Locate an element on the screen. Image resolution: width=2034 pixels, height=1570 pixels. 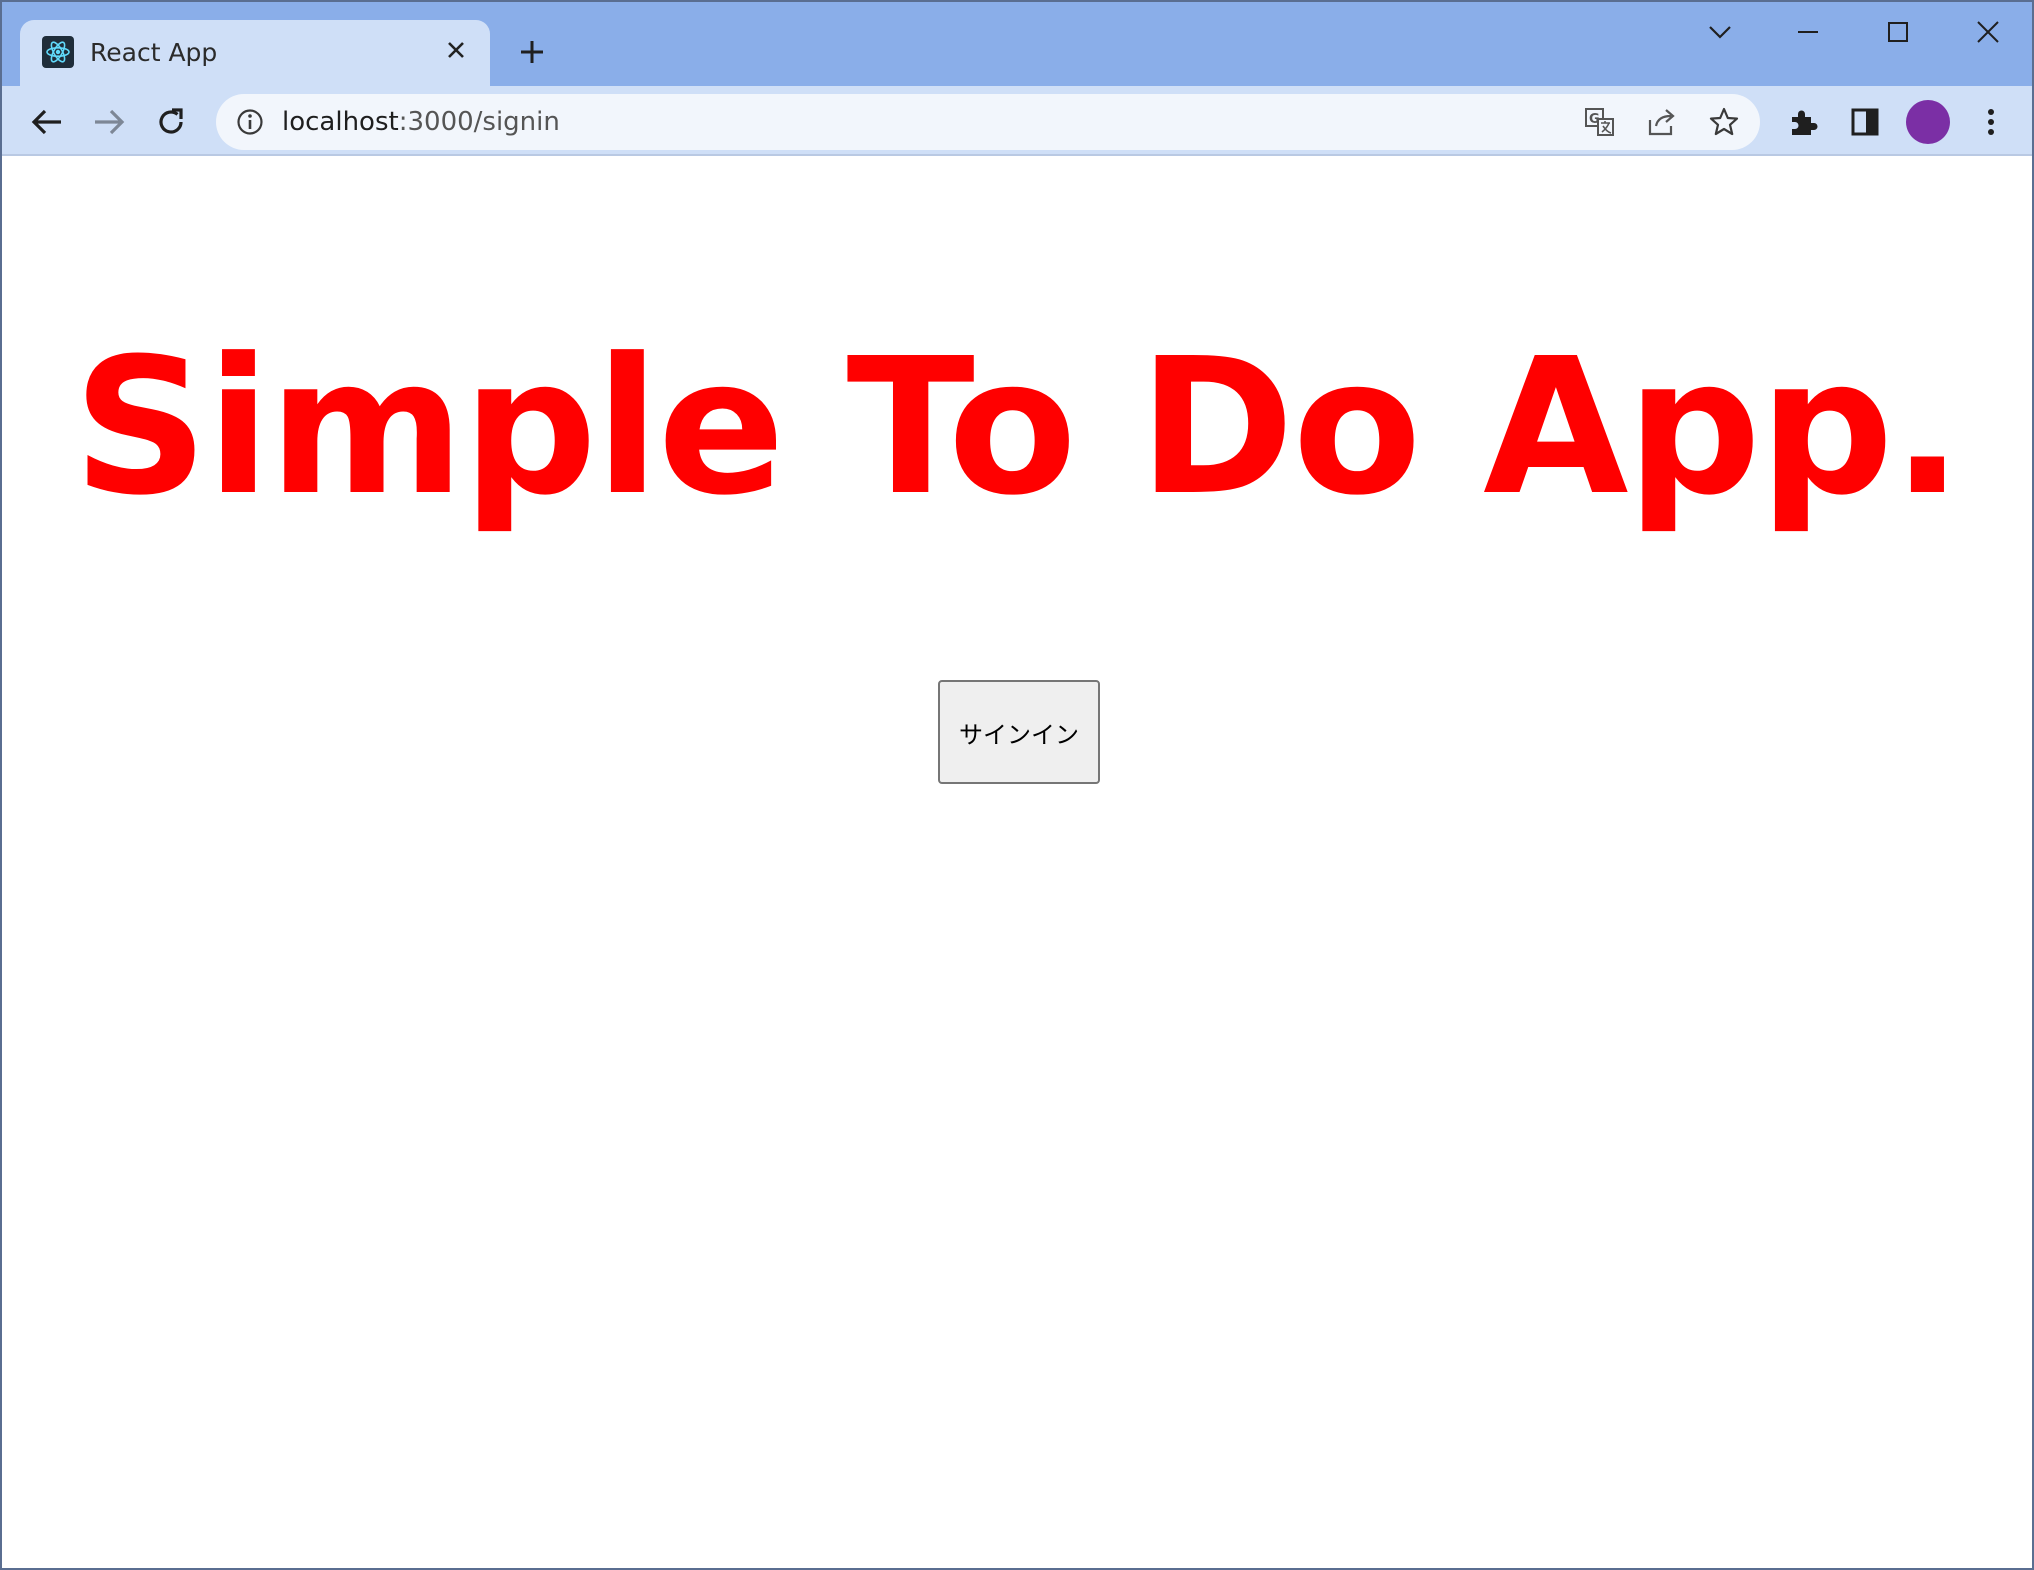
page-title: Simple To Do App. is located at coordinates (1017, 427).